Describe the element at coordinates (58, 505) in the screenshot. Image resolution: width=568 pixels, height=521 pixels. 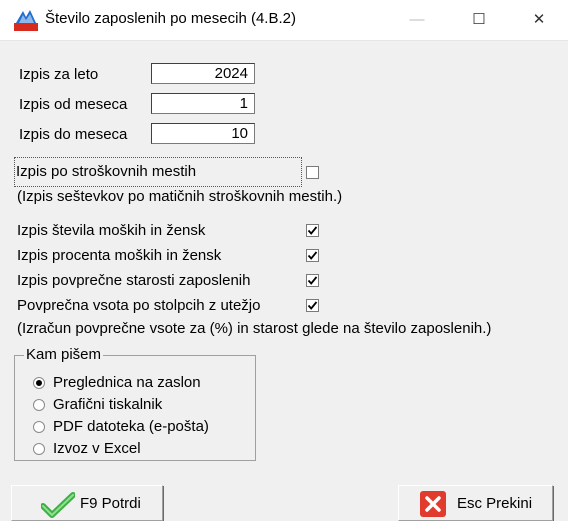
I see `green-check-icon` at that location.